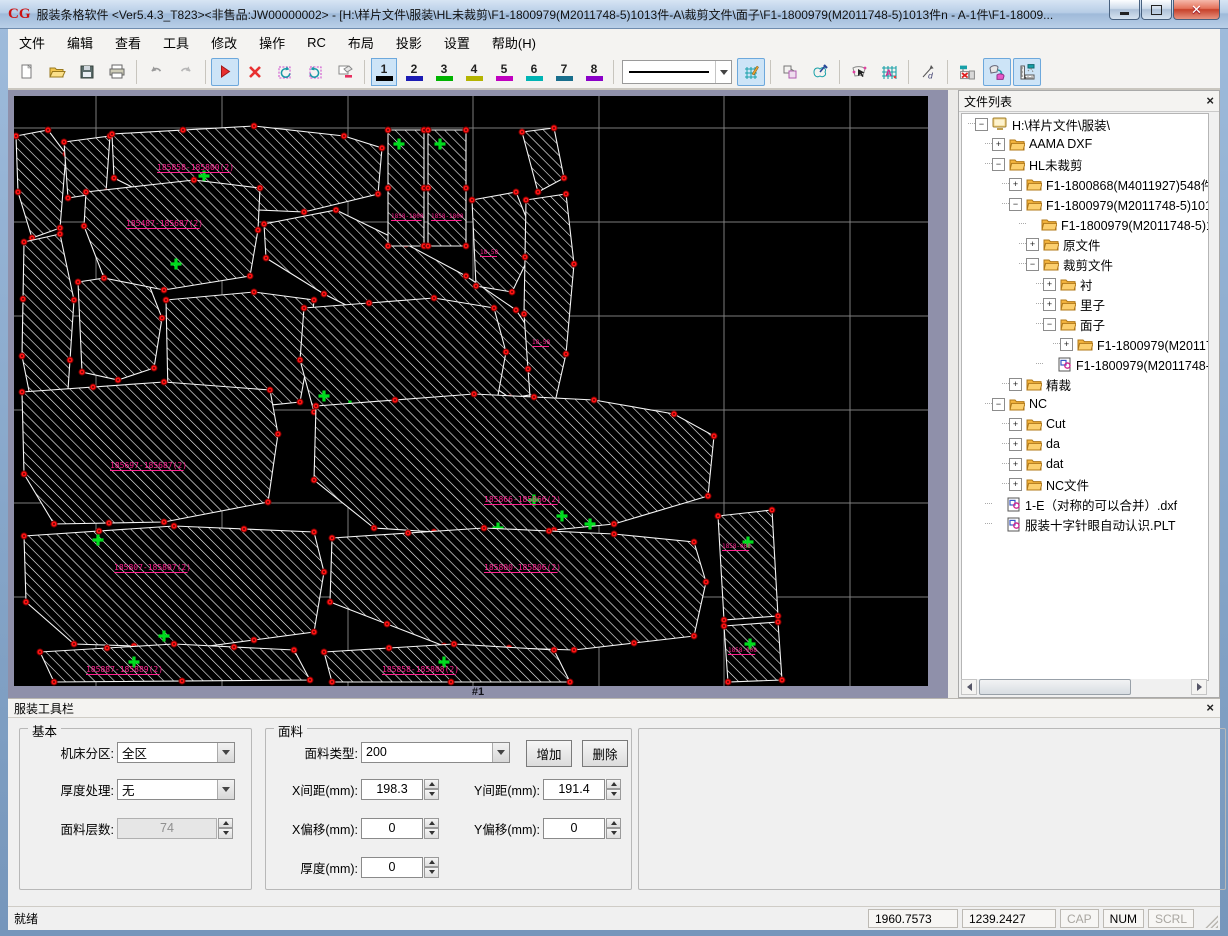 The image size is (1228, 936). I want to click on layer-color-button-7: 7, so click(564, 72).